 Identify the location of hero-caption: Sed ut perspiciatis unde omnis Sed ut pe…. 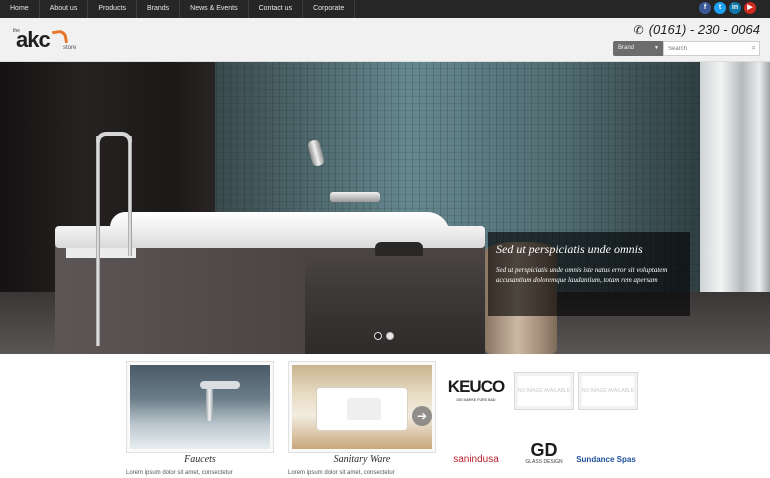
(589, 274).